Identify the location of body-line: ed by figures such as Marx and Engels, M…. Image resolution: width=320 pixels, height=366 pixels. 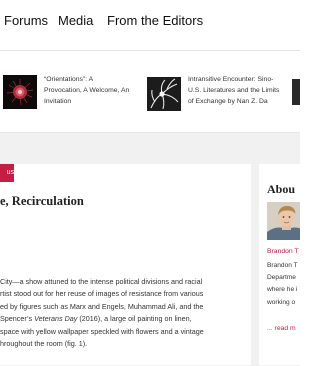
(102, 306).